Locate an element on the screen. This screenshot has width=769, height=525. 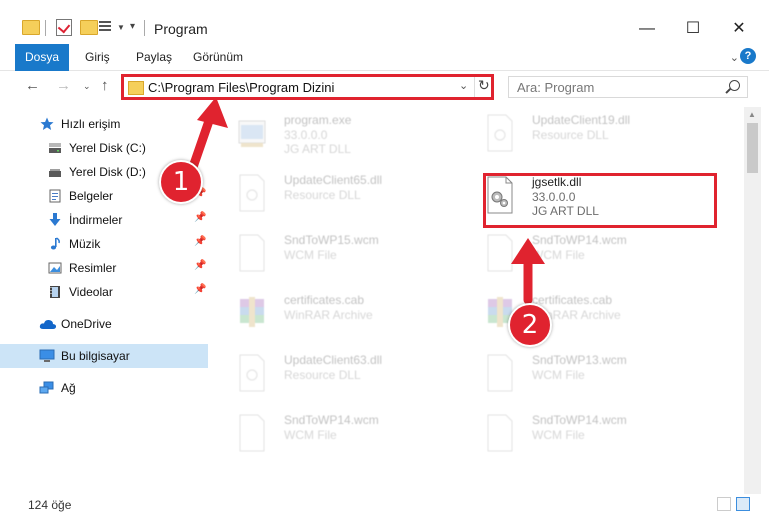
sidebar-item-label: Belgeler is located at coordinates (91, 196).